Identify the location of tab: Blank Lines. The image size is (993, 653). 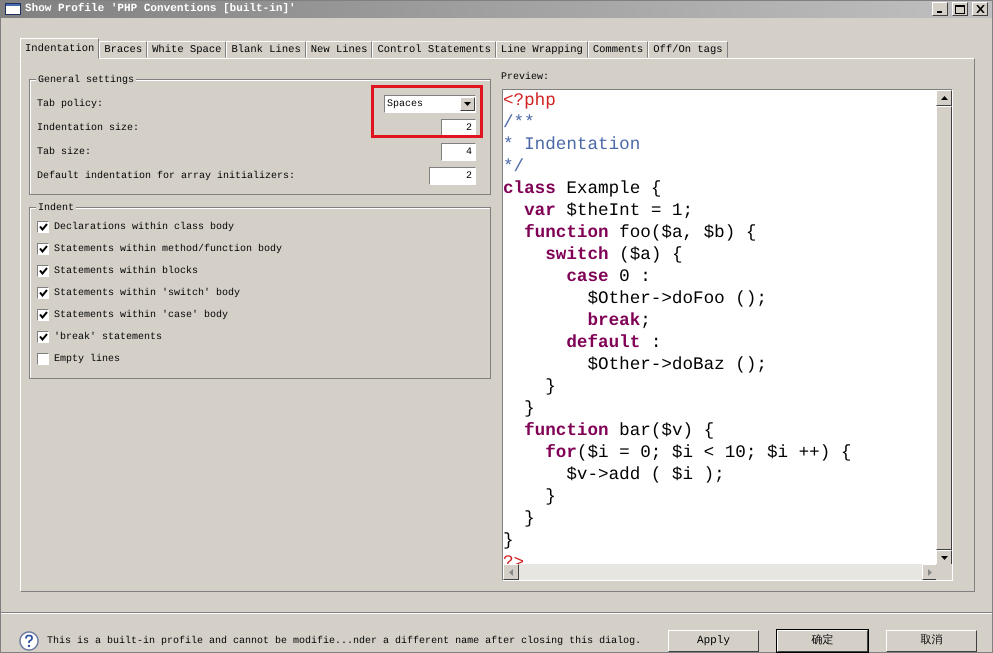
(266, 49).